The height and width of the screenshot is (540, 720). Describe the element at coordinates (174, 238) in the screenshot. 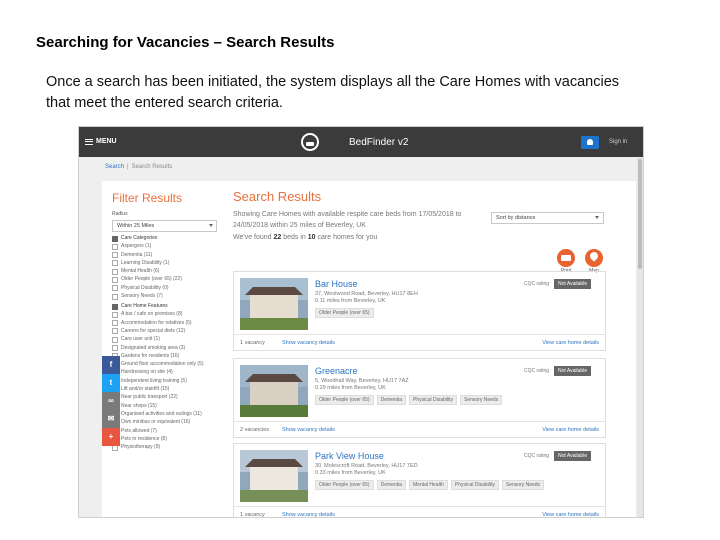

I see `care-categories-toggle: Care Categories` at that location.